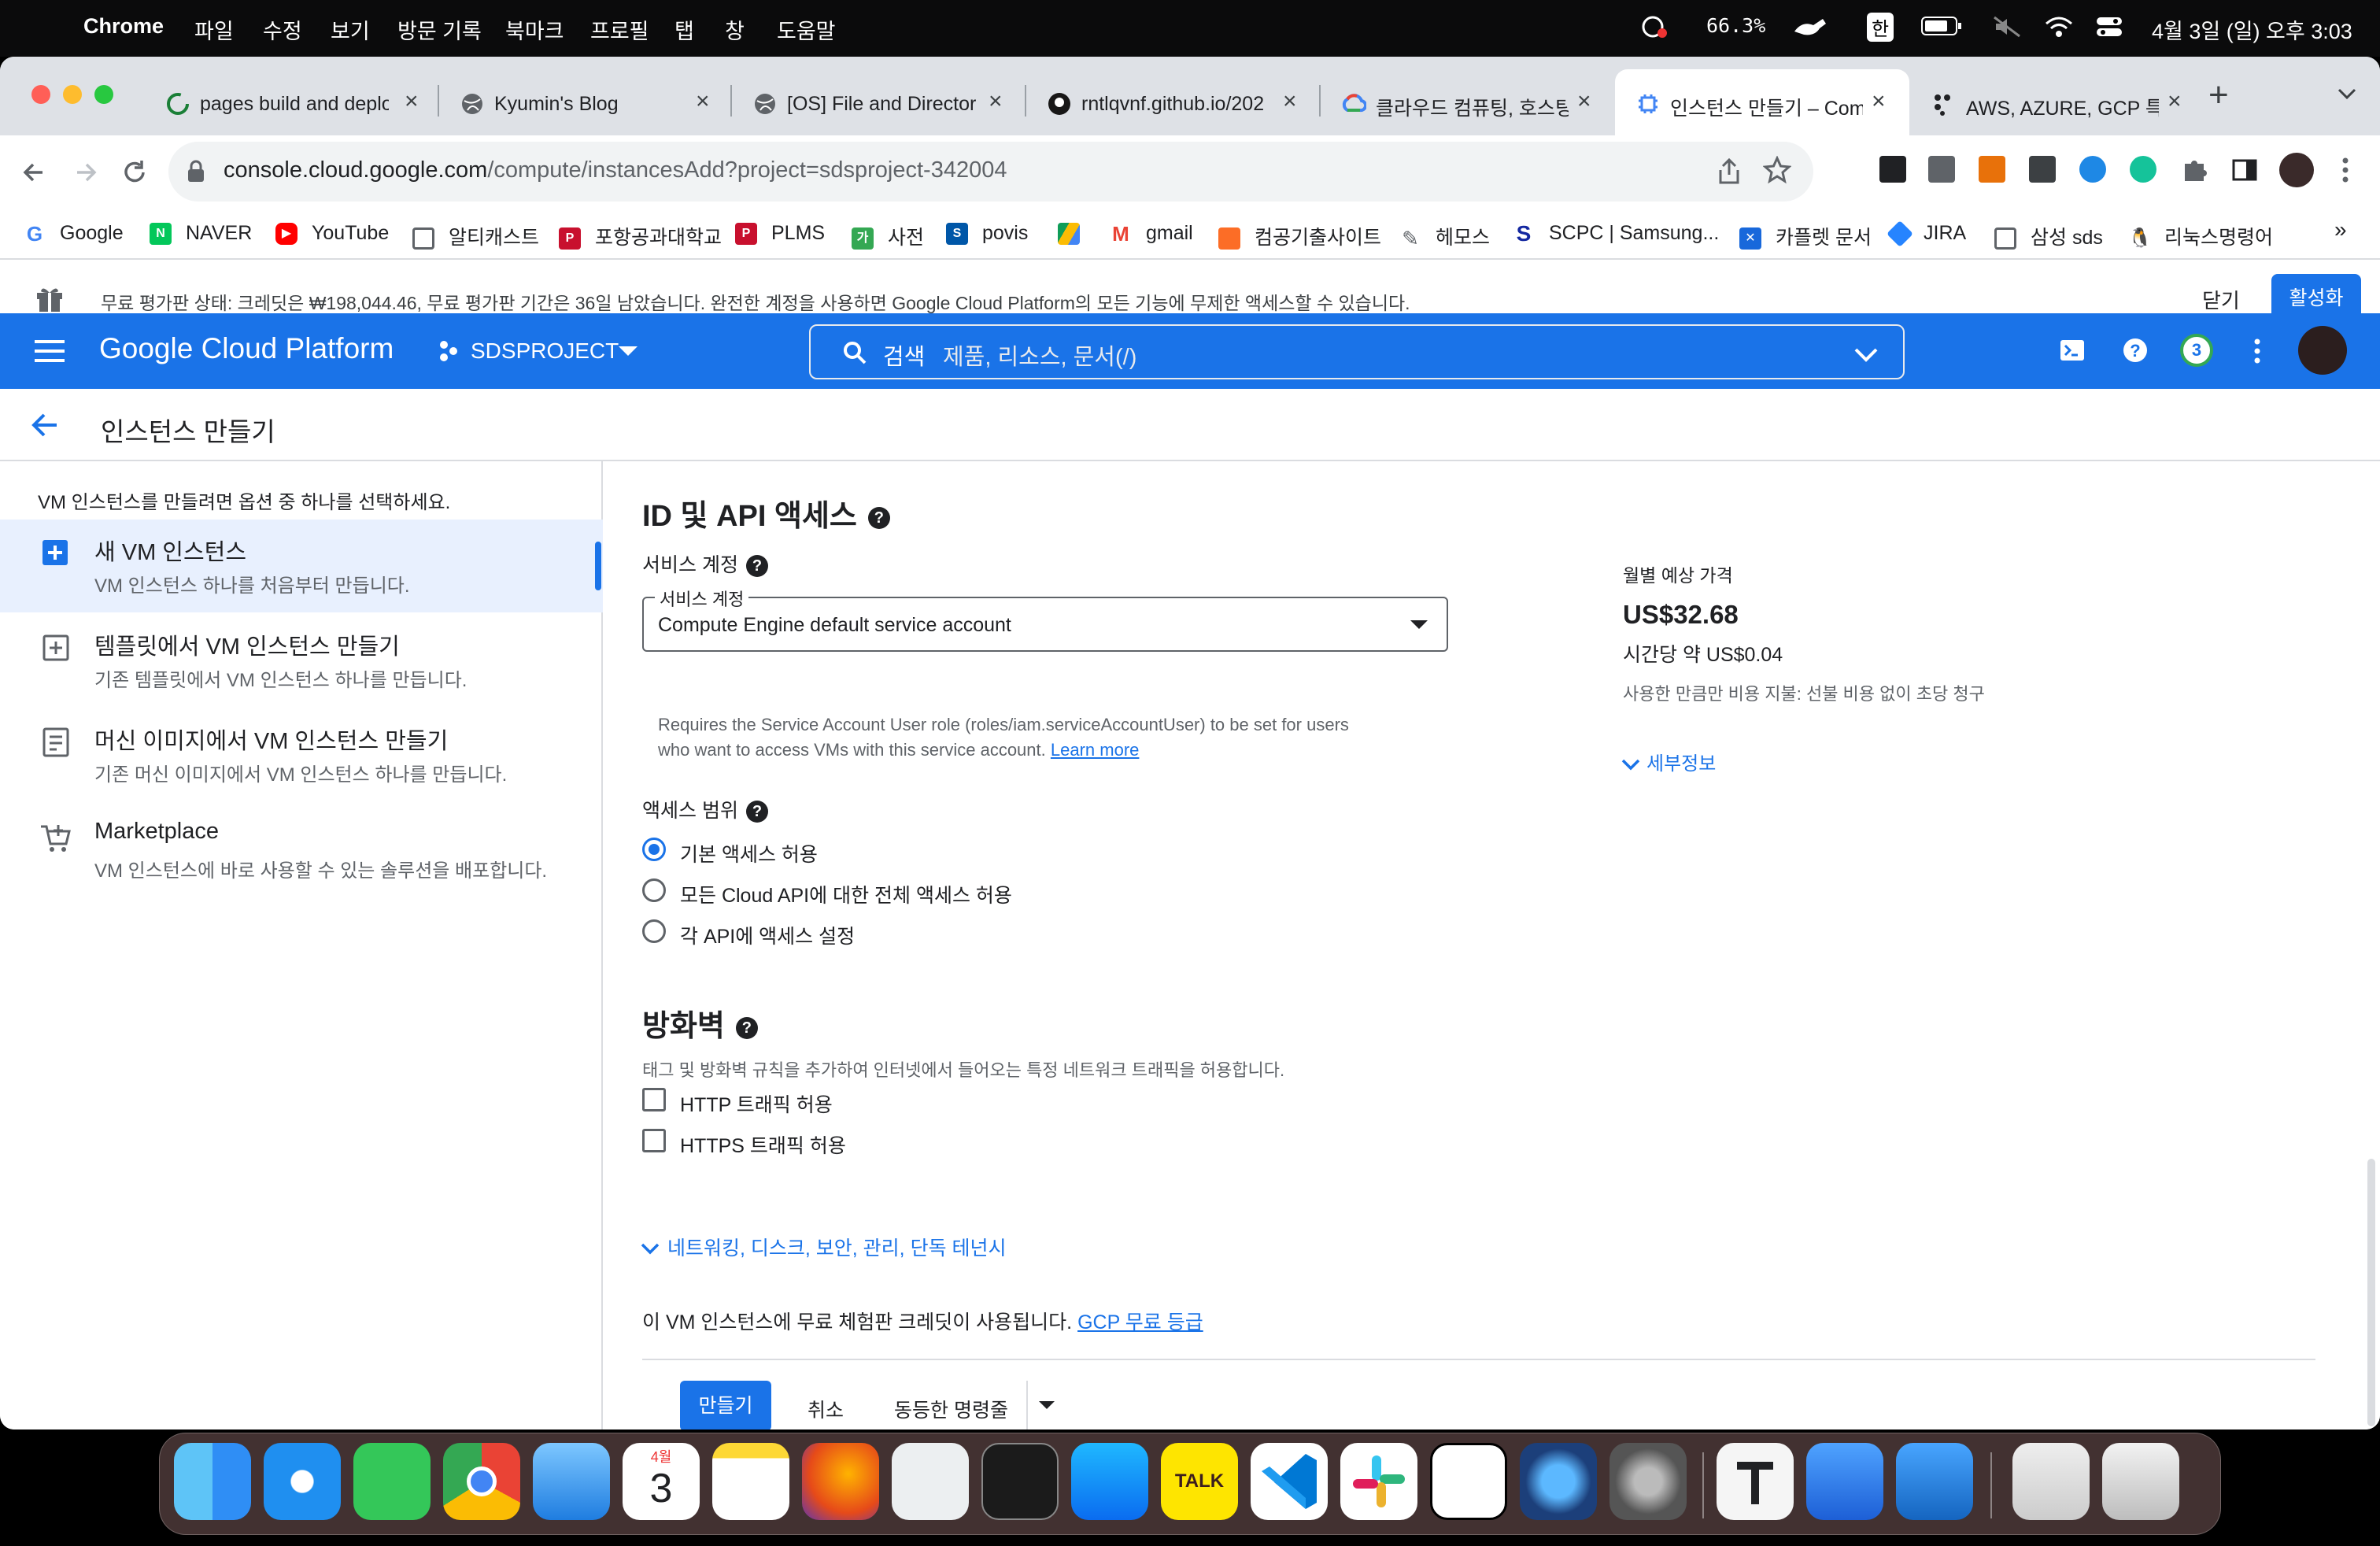  Describe the element at coordinates (654, 850) in the screenshot. I see `scope-default-radio` at that location.